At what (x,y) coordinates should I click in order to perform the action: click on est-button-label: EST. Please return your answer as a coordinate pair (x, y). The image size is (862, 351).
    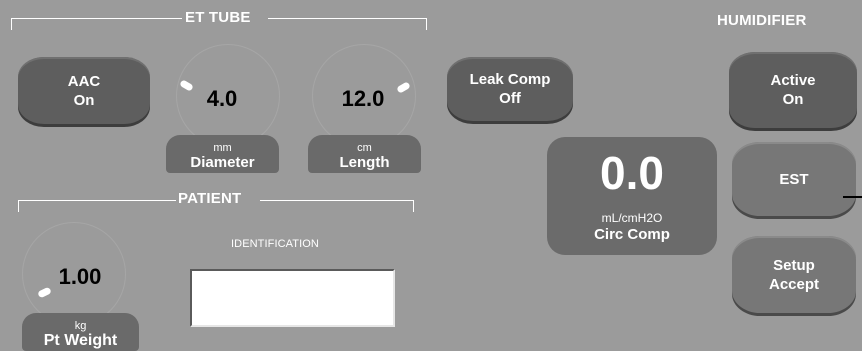
    Looking at the image, I should click on (794, 179).